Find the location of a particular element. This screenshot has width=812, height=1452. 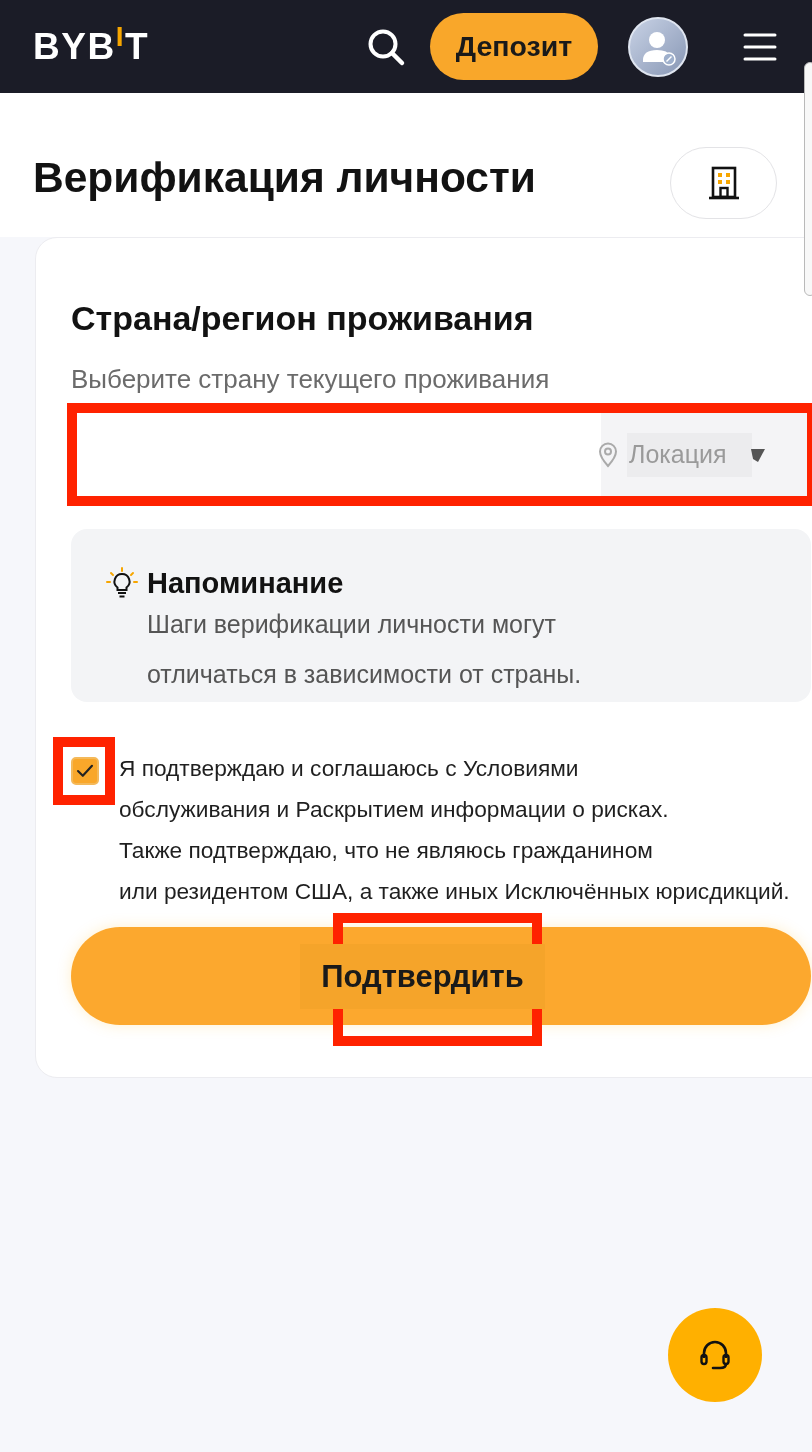

building-icon is located at coordinates (723, 183).